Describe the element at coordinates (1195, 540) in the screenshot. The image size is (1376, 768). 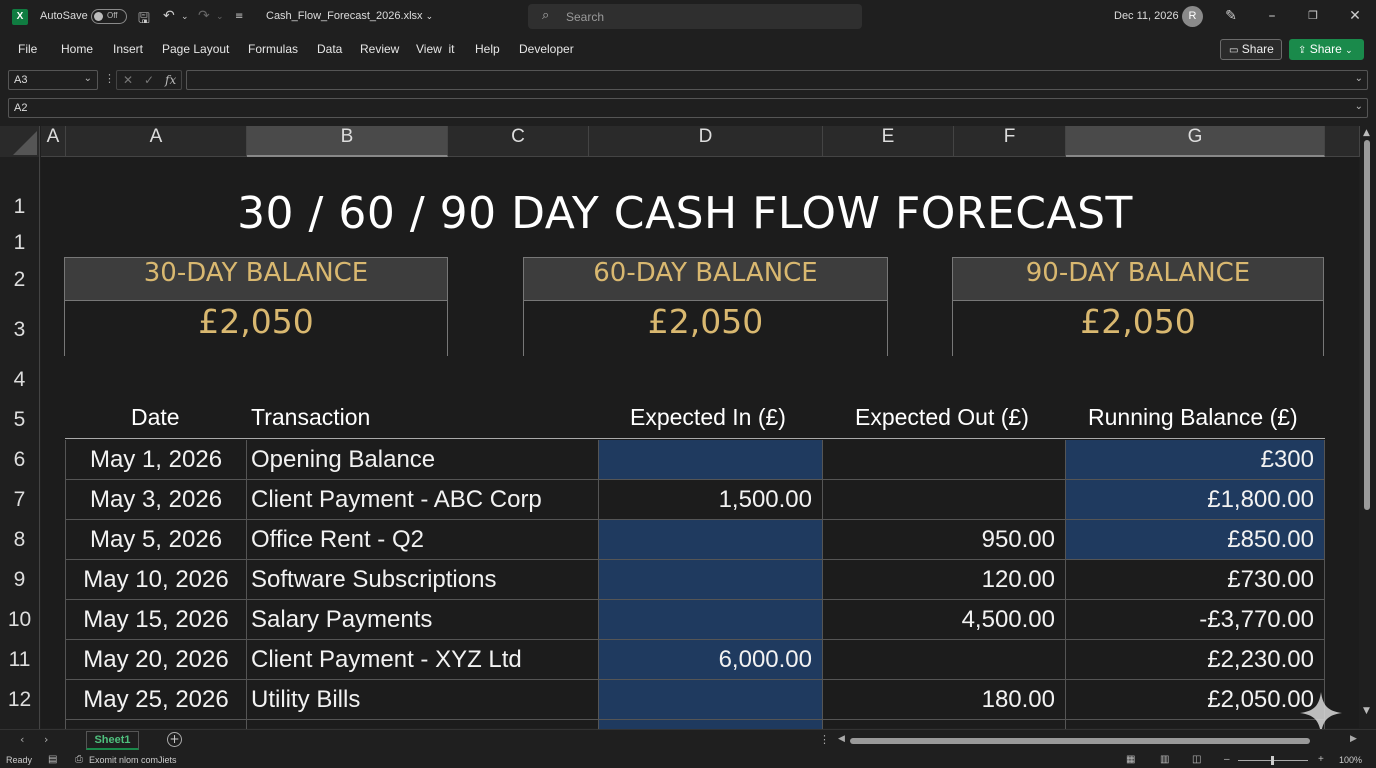
I see `table-cell-balance: £850.00` at that location.